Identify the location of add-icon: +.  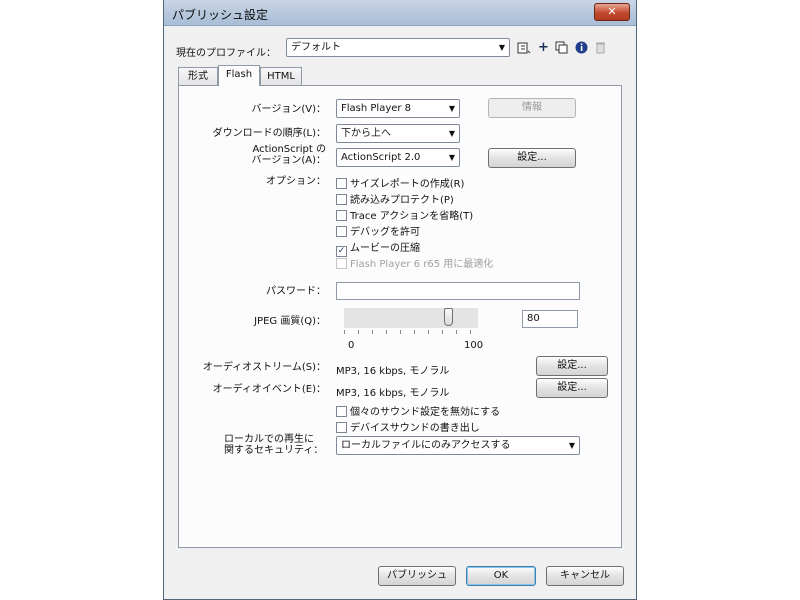
(543, 47).